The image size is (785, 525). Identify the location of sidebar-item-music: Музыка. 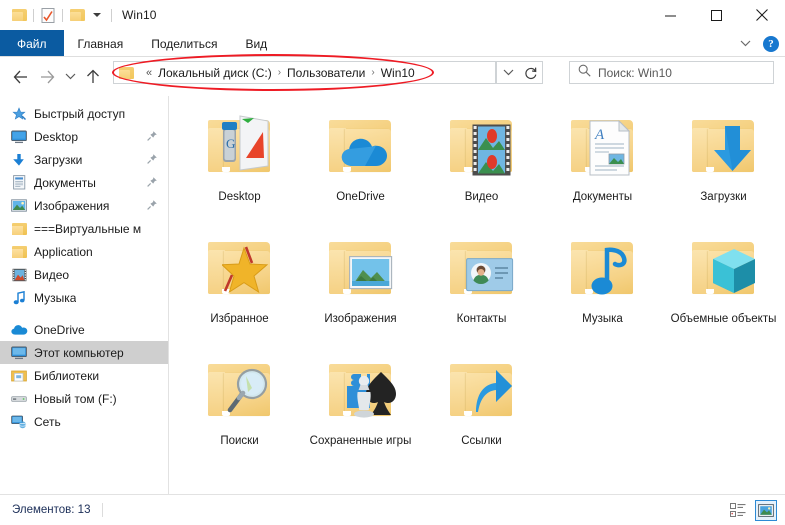
(84, 297).